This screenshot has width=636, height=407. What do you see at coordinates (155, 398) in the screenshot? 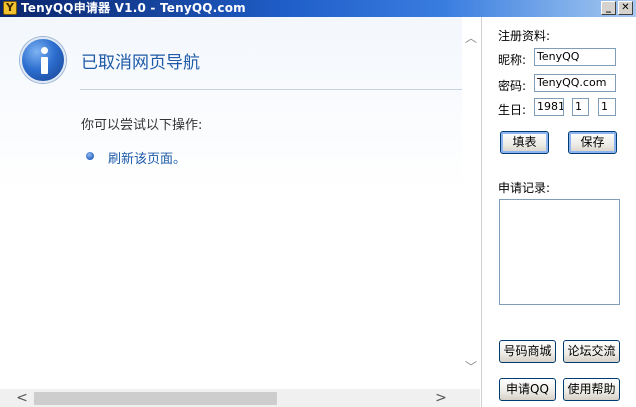
I see `horizontal-scroll-thumb` at bounding box center [155, 398].